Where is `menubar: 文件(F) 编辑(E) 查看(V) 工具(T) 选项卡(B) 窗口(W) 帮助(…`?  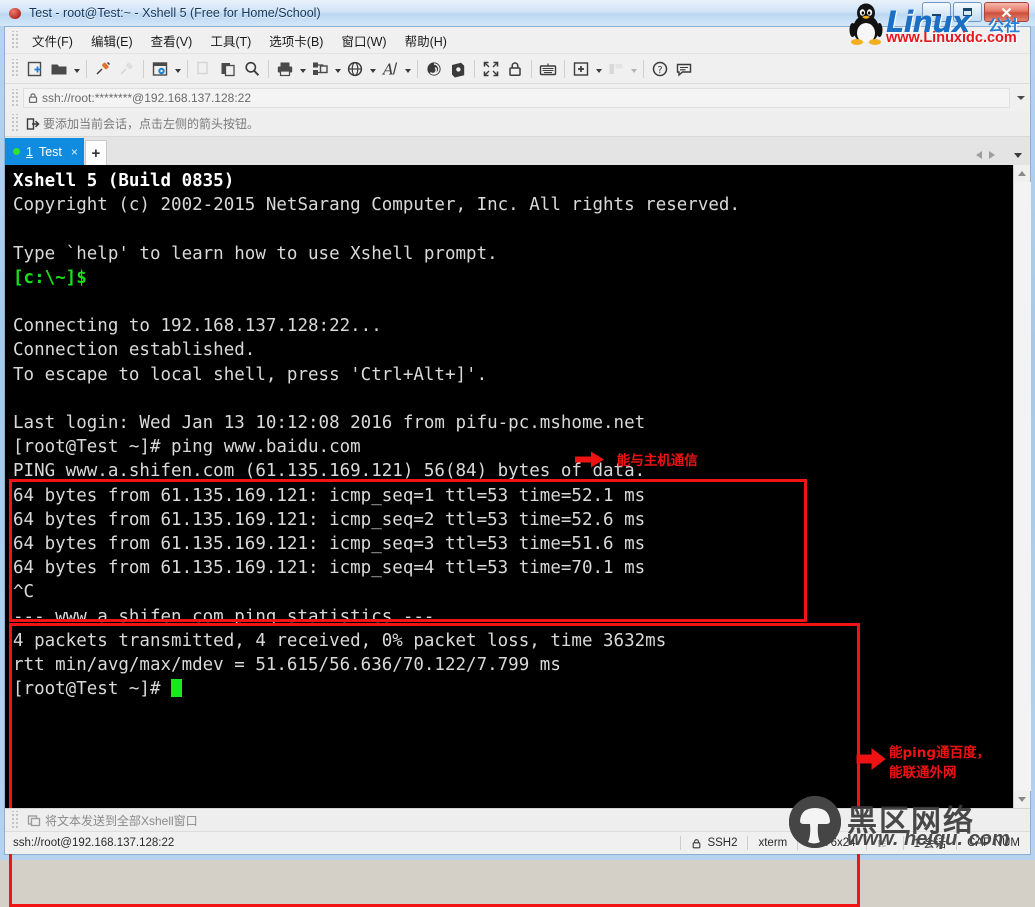
menubar: 文件(F) 编辑(E) 查看(V) 工具(T) 选项卡(B) 窗口(W) 帮助(… is located at coordinates (517, 40).